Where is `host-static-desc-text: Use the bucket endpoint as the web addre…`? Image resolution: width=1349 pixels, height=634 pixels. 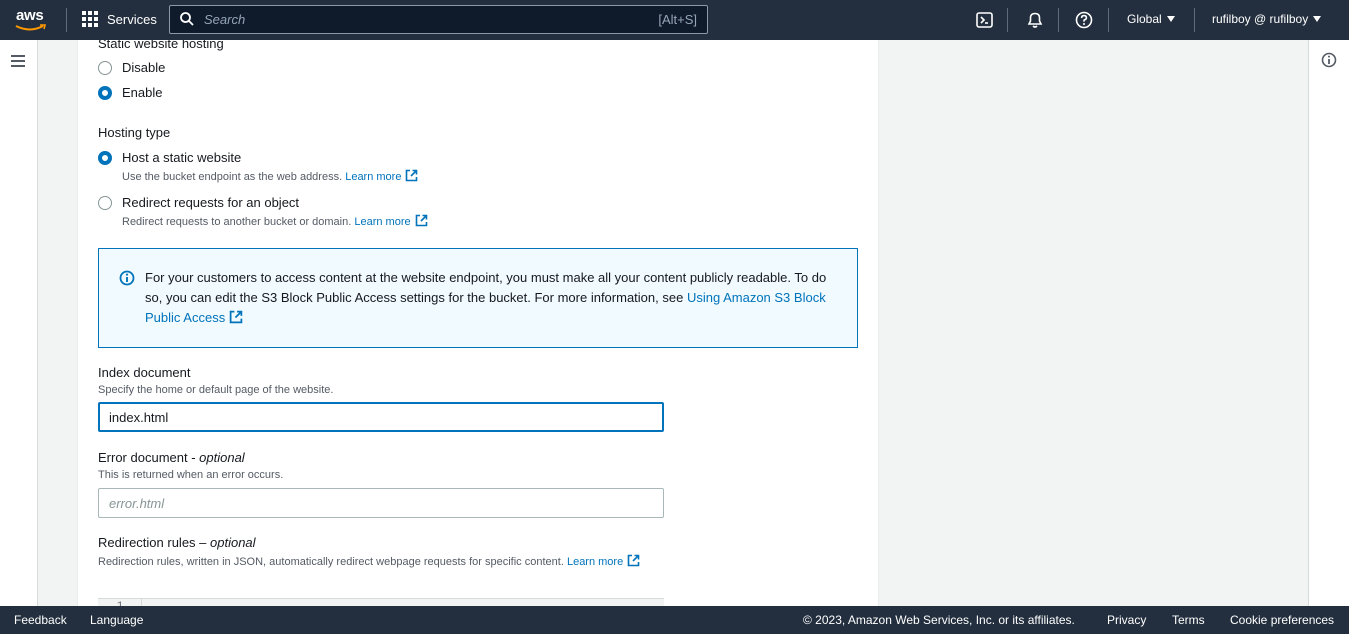 host-static-desc-text: Use the bucket endpoint as the web addre… is located at coordinates (232, 177).